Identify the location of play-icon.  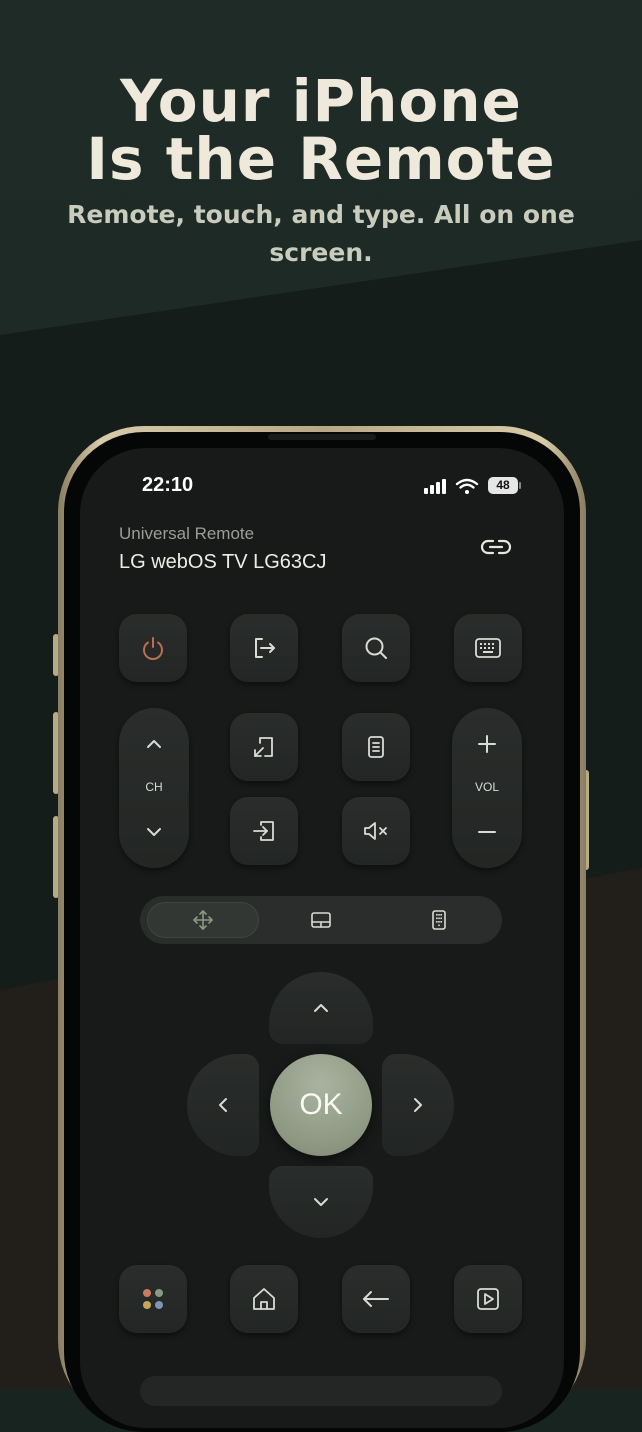
(488, 1299).